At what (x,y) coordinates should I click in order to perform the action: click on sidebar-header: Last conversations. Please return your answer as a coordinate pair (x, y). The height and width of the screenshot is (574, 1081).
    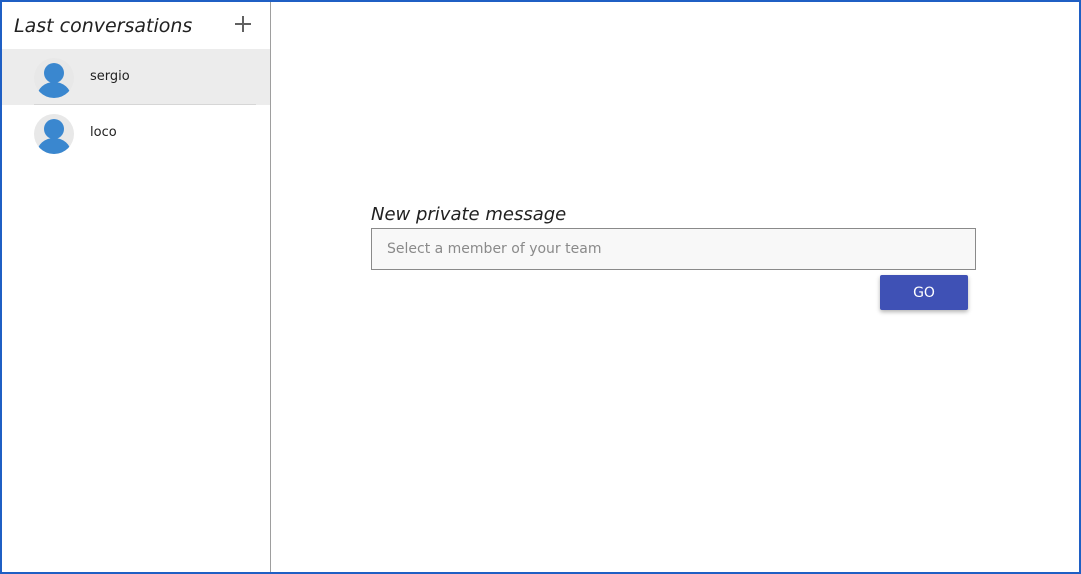
    Looking at the image, I should click on (136, 25).